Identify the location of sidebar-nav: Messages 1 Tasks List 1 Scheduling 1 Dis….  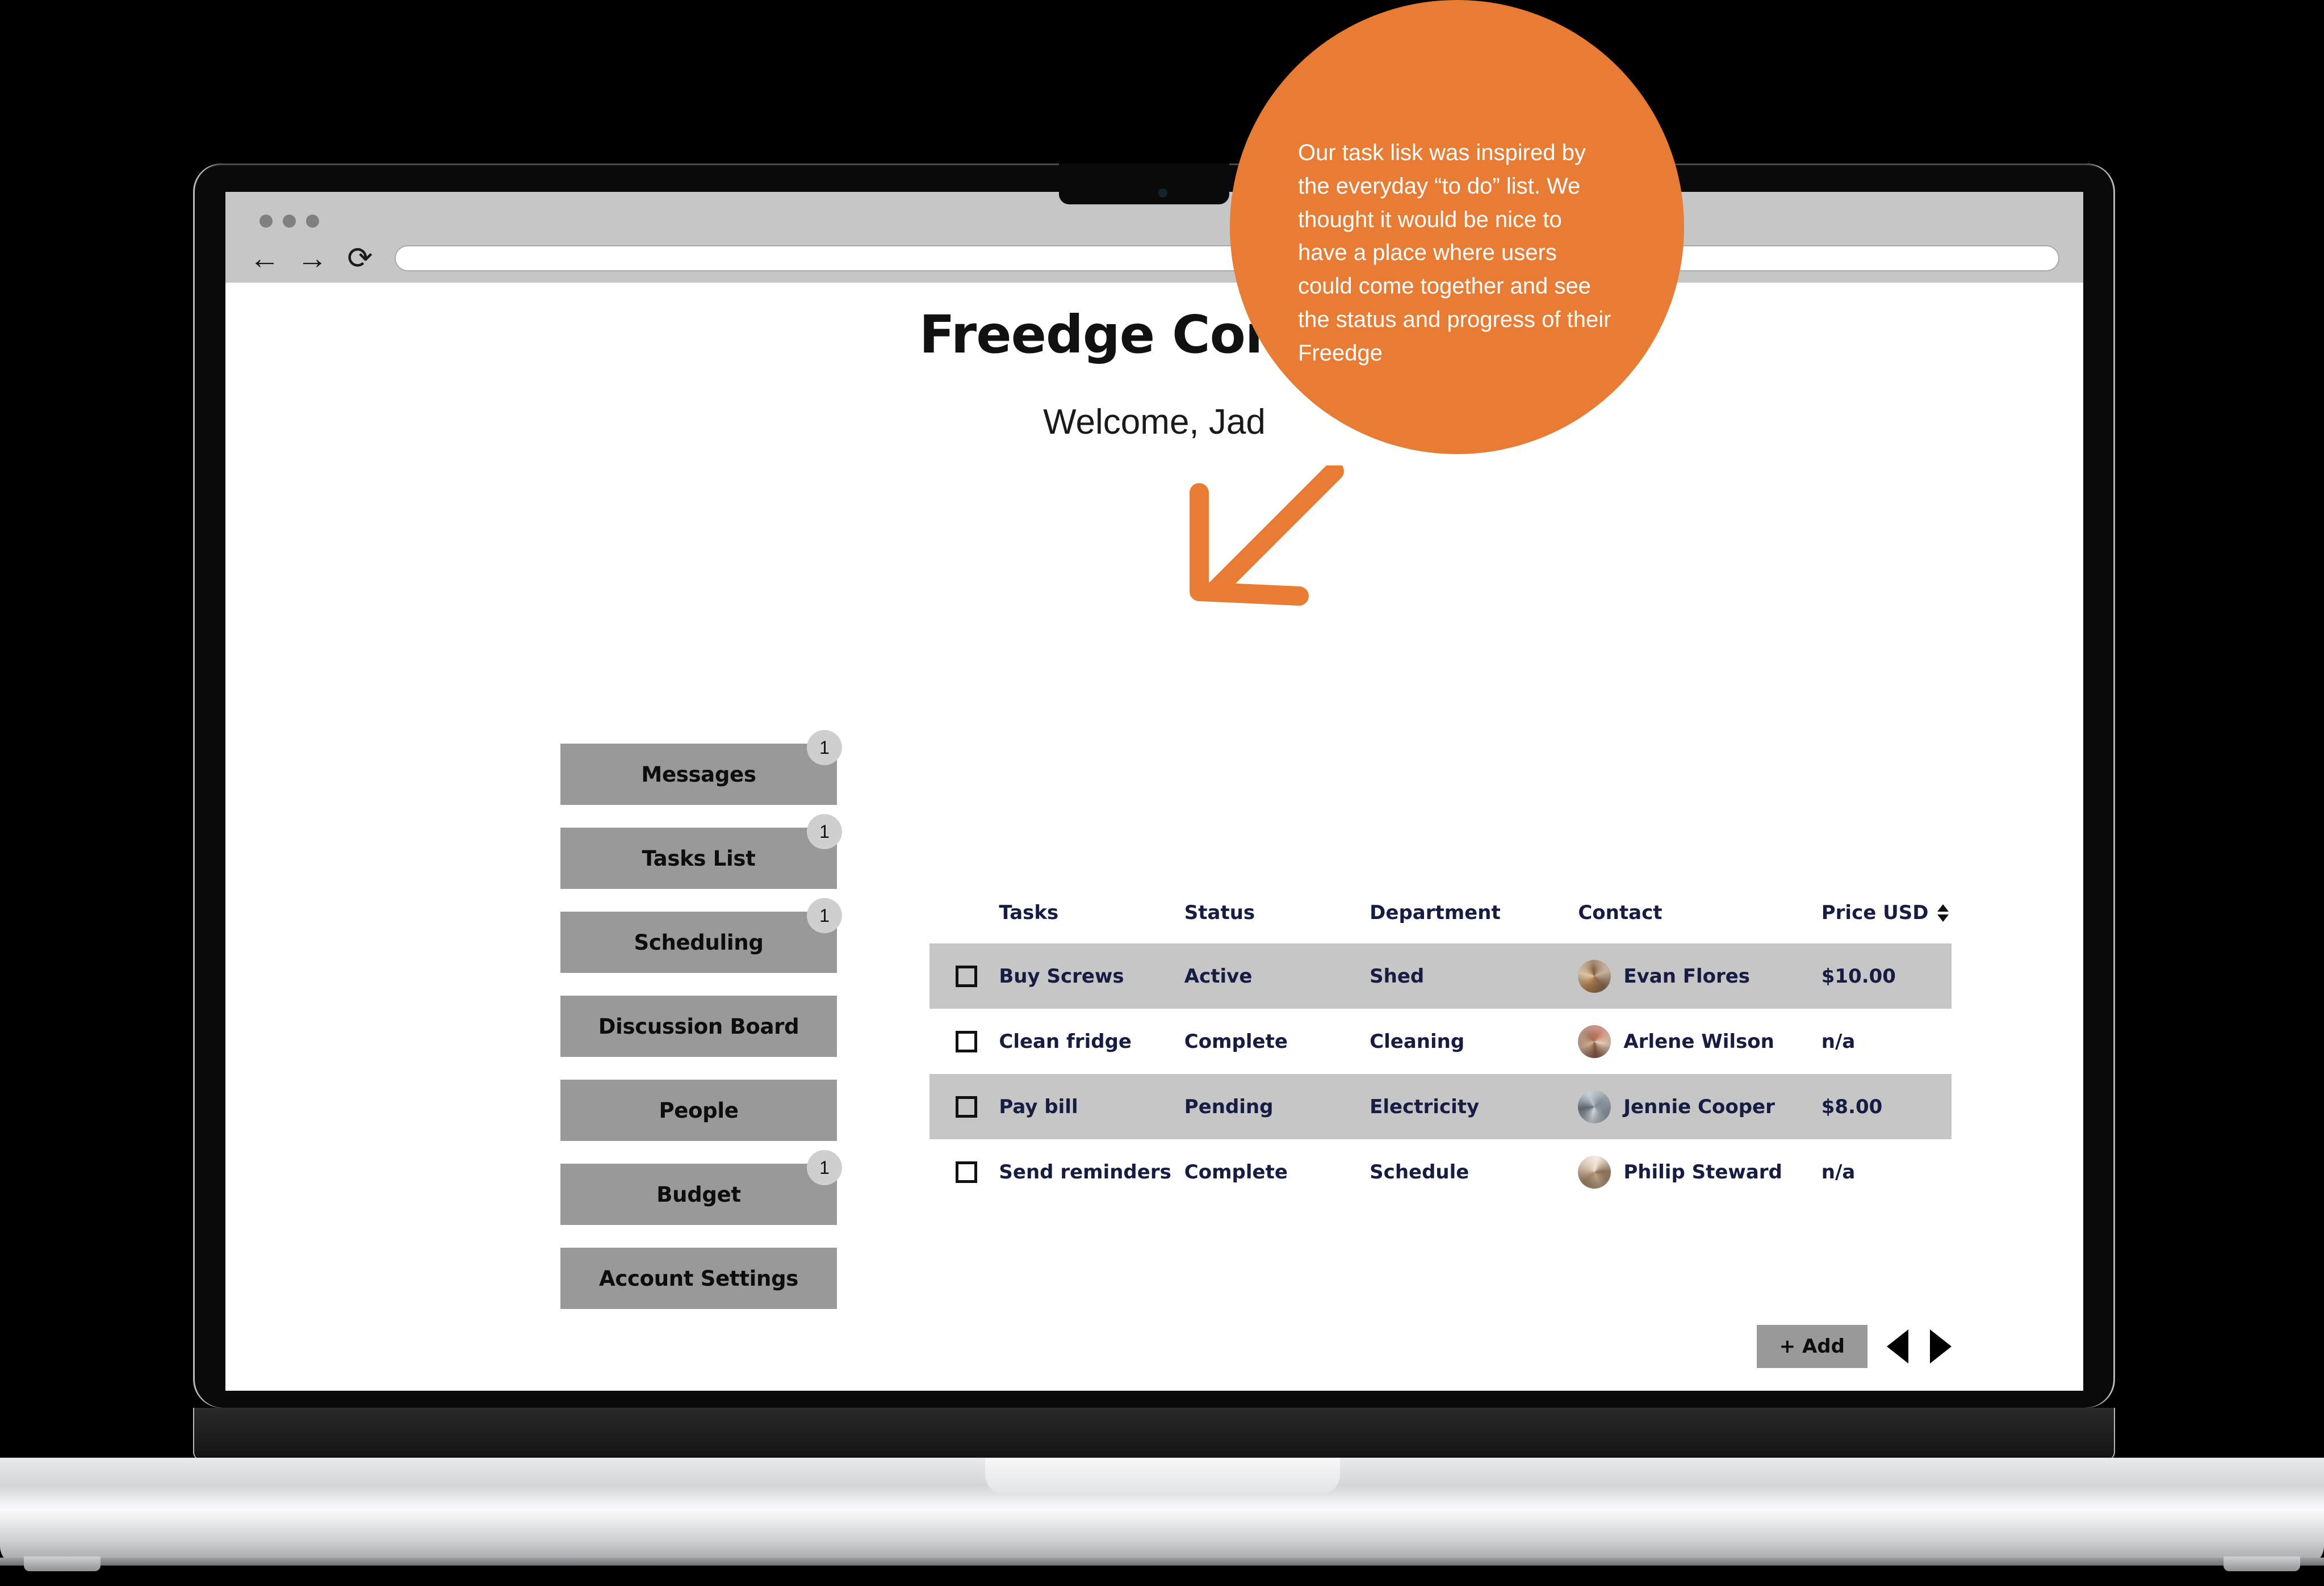
(701, 1031).